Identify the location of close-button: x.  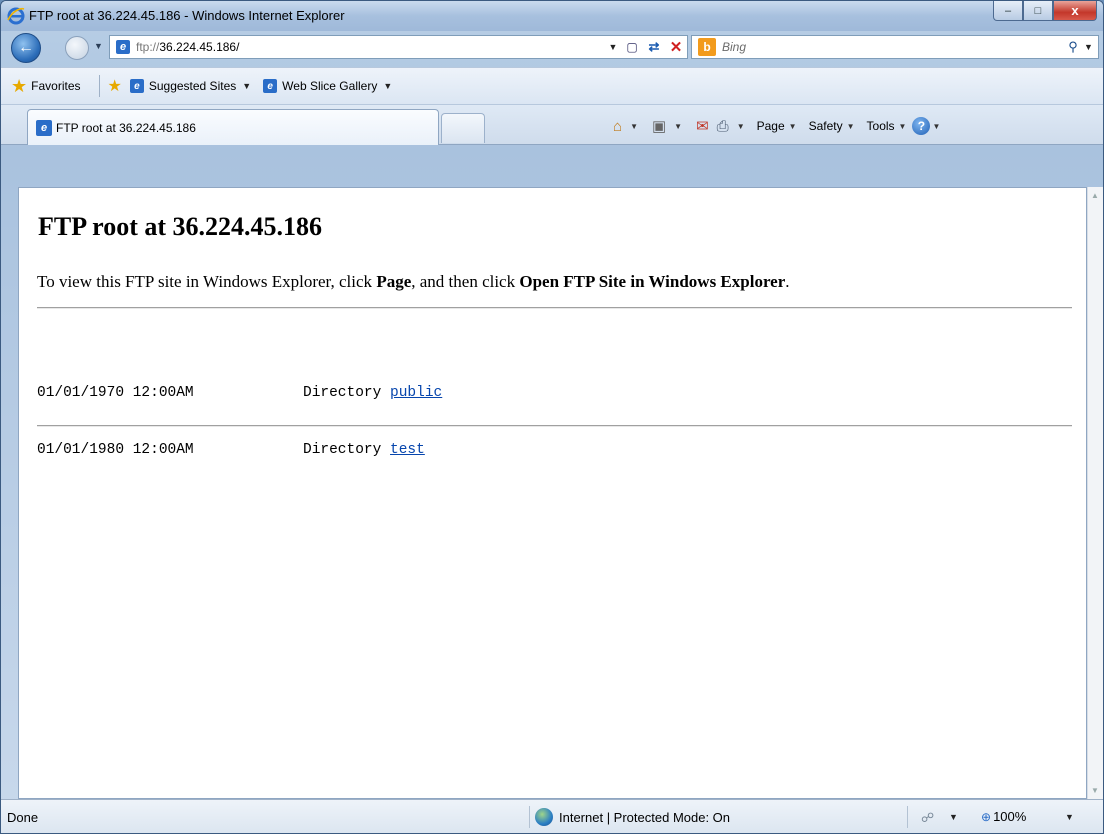
(1075, 11).